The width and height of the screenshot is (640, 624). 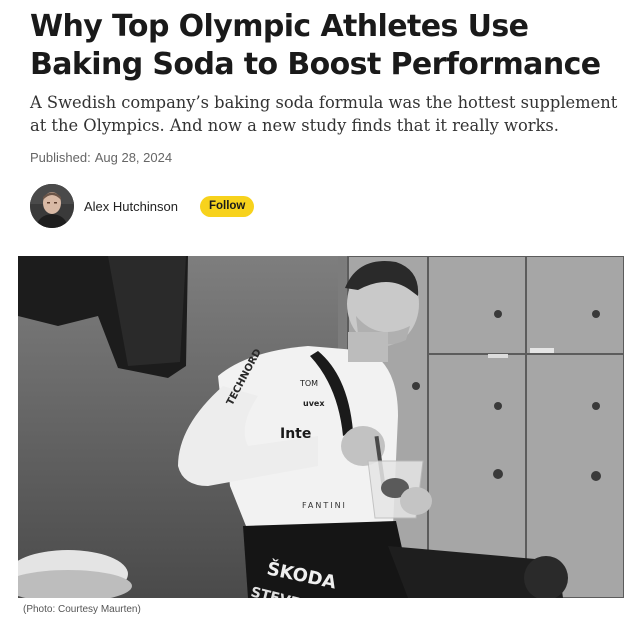 I want to click on published-line: Published: Aug 28, 2024, so click(x=101, y=157).